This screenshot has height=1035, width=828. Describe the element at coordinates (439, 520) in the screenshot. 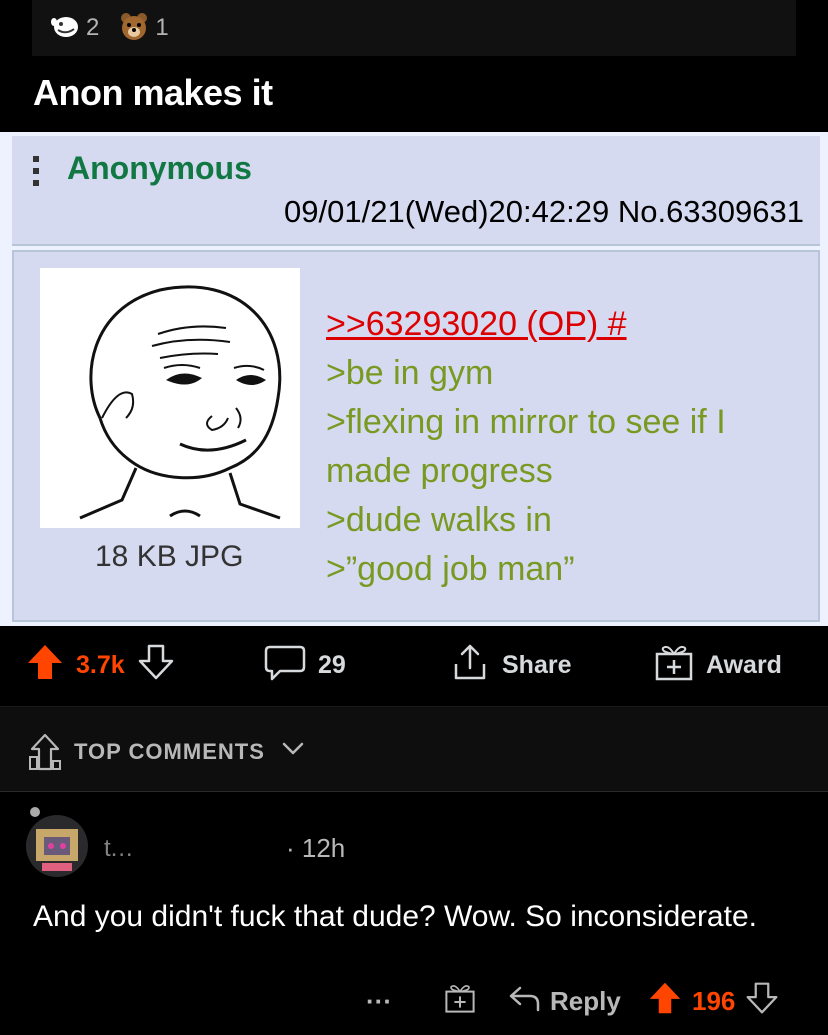

I see `greentext-line: >dude walks in` at that location.